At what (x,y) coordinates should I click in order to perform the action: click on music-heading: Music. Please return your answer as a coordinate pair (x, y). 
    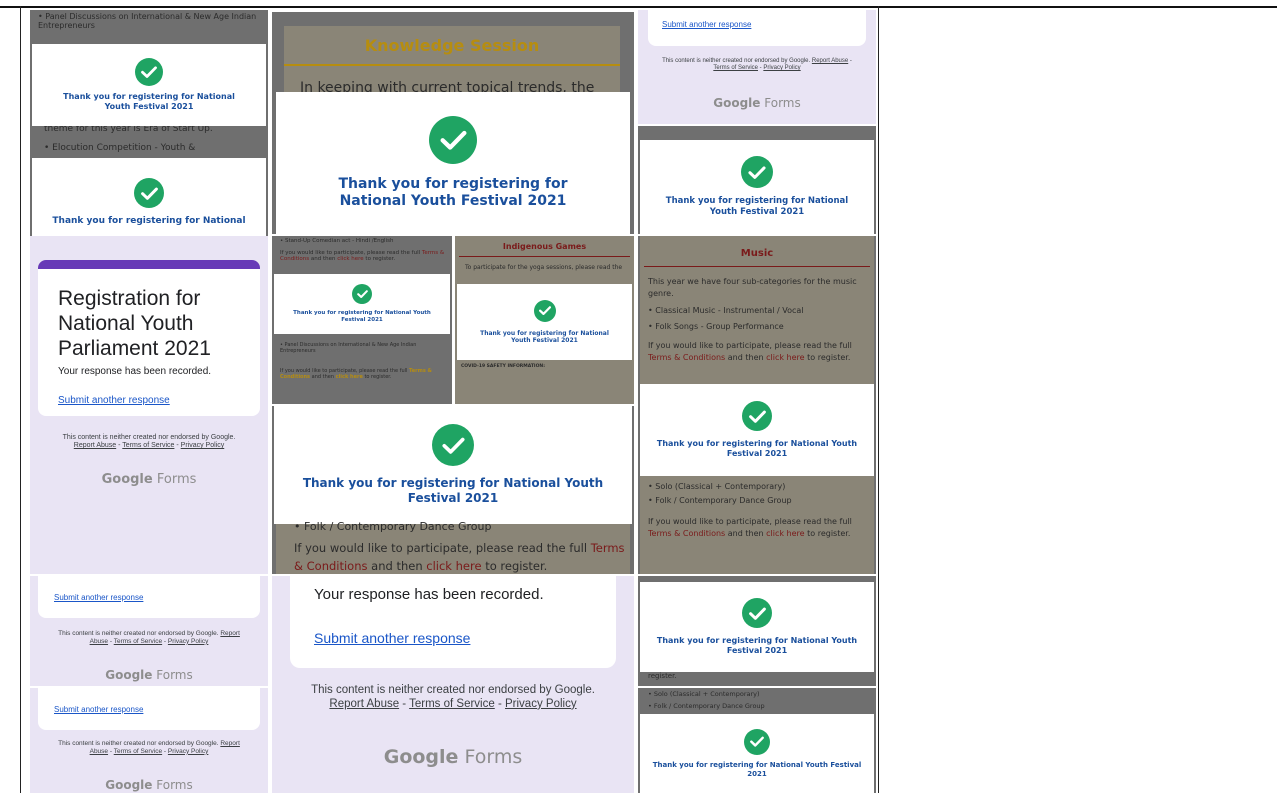
    Looking at the image, I should click on (757, 253).